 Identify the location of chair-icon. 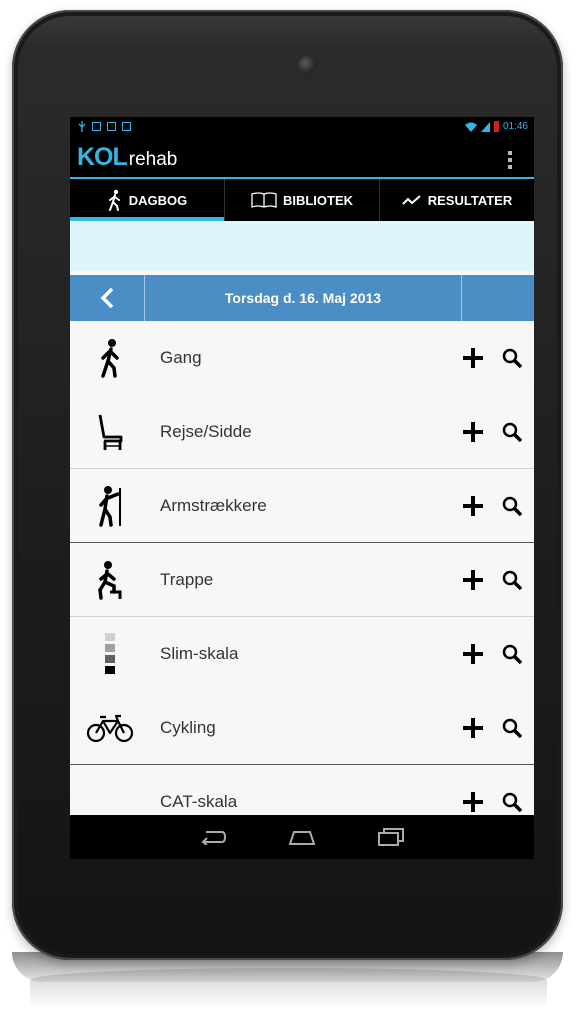
(110, 432).